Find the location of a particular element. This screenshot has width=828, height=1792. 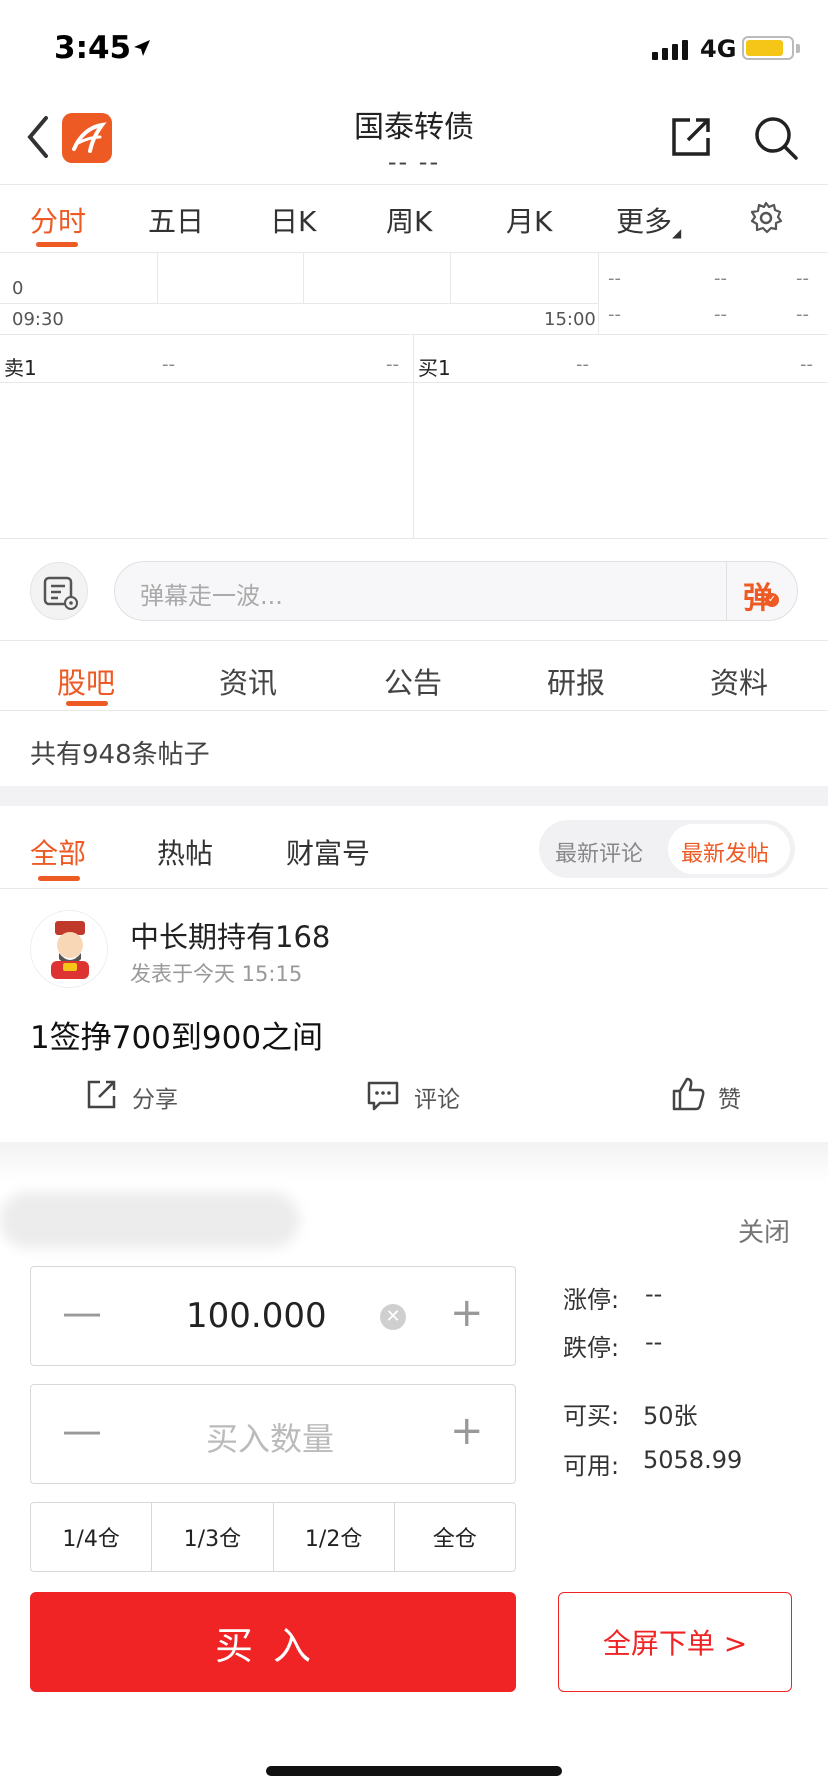

buy1-label: 买1 is located at coordinates (434, 368).